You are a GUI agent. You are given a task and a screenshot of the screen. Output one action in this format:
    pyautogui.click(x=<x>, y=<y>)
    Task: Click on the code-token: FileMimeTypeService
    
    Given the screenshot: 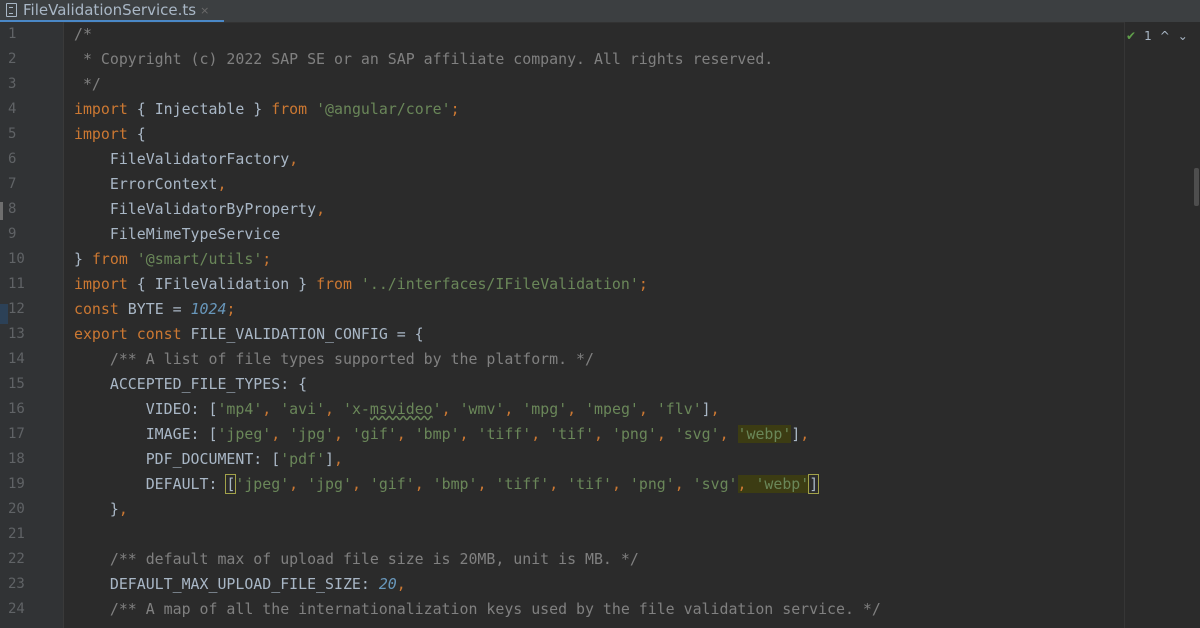 What is the action you would take?
    pyautogui.click(x=177, y=234)
    